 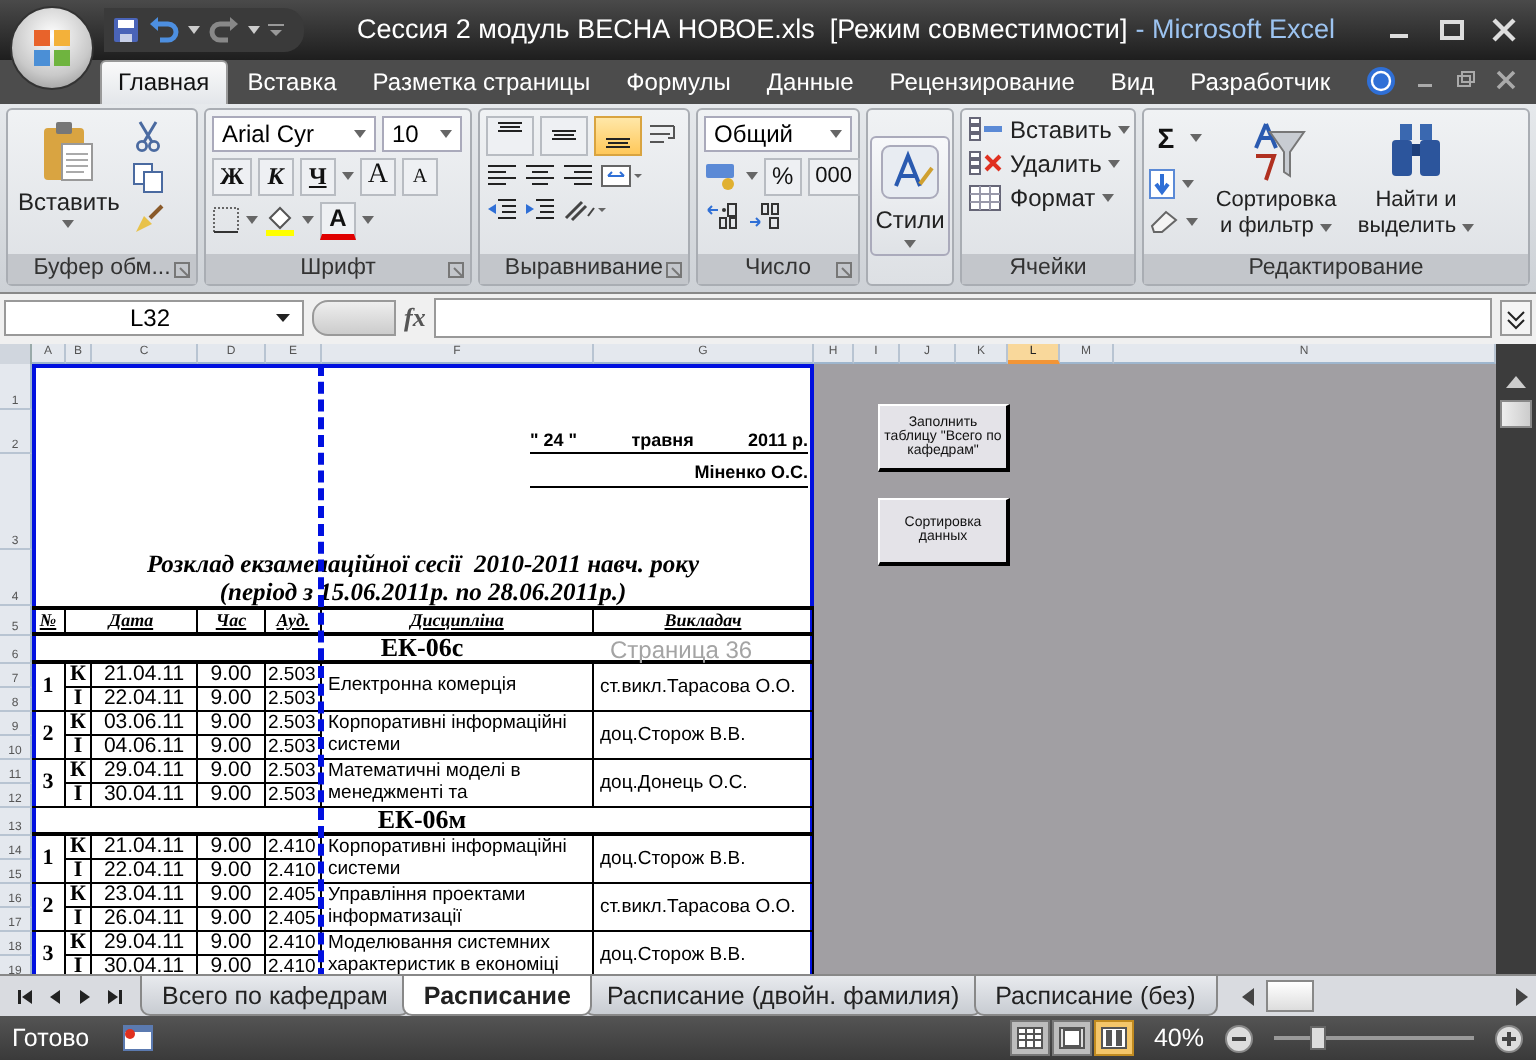 I want to click on expand-icon, so click(x=1516, y=318).